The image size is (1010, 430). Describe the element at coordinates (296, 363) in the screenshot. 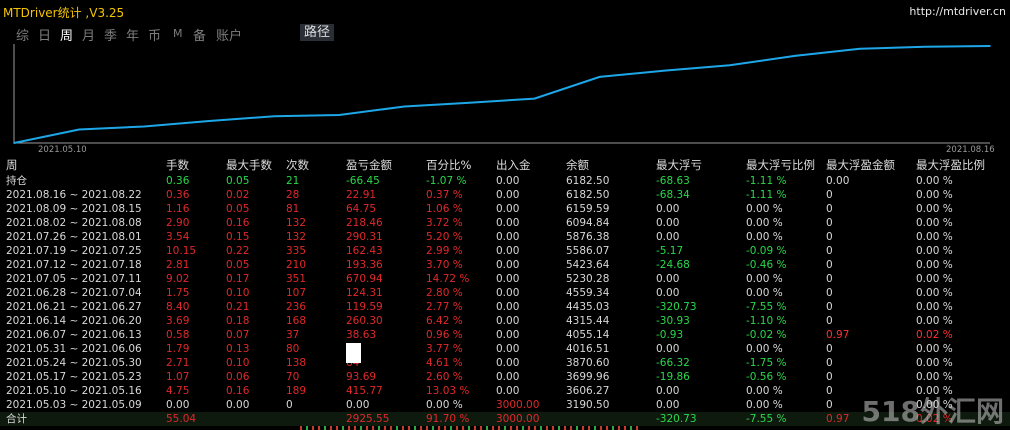

I see `cell-count: 138` at that location.